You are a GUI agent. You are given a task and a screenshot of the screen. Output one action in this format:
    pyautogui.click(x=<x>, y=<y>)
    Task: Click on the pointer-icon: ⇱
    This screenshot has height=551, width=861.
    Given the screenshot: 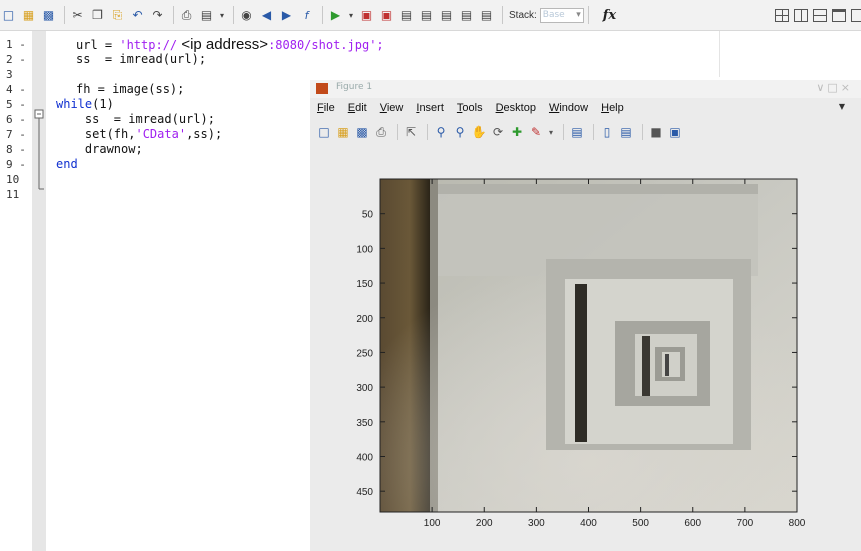 What is the action you would take?
    pyautogui.click(x=411, y=132)
    